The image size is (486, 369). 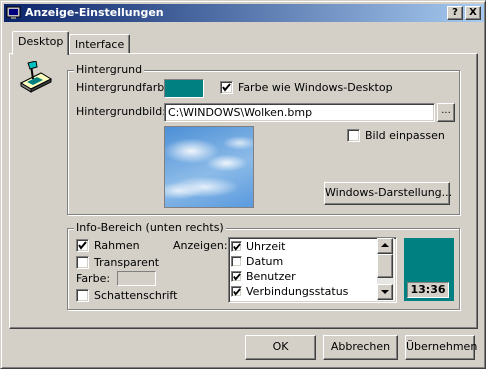 I want to click on background-image-preview, so click(x=209, y=167).